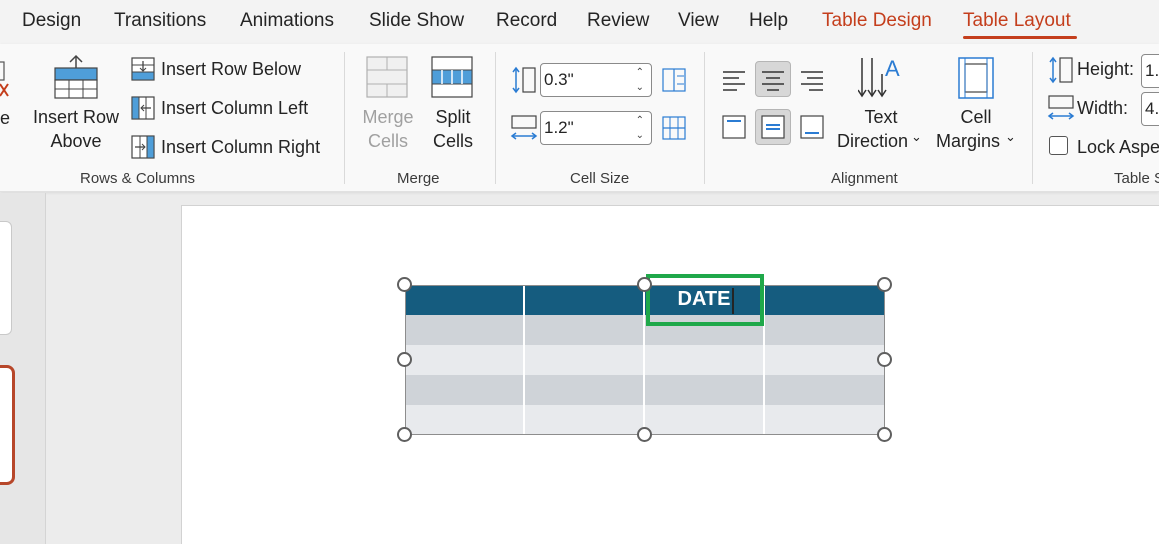 The width and height of the screenshot is (1159, 544). Describe the element at coordinates (976, 117) in the screenshot. I see `cell-margins-label-1: Cell` at that location.